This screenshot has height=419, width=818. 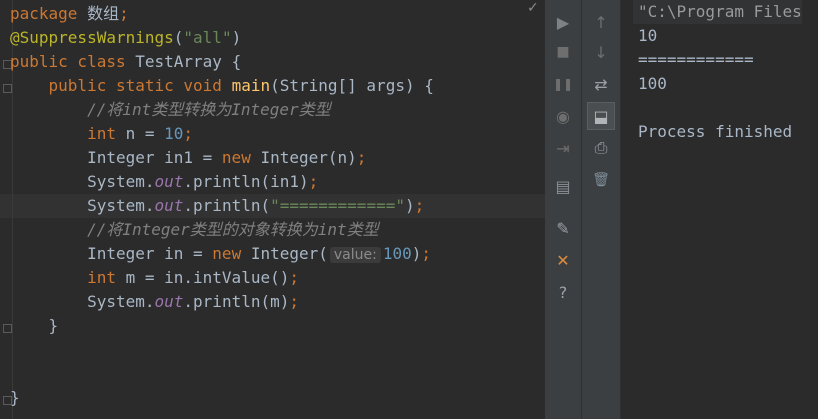 What do you see at coordinates (648, 35) in the screenshot?
I see `console-output-line: 10` at bounding box center [648, 35].